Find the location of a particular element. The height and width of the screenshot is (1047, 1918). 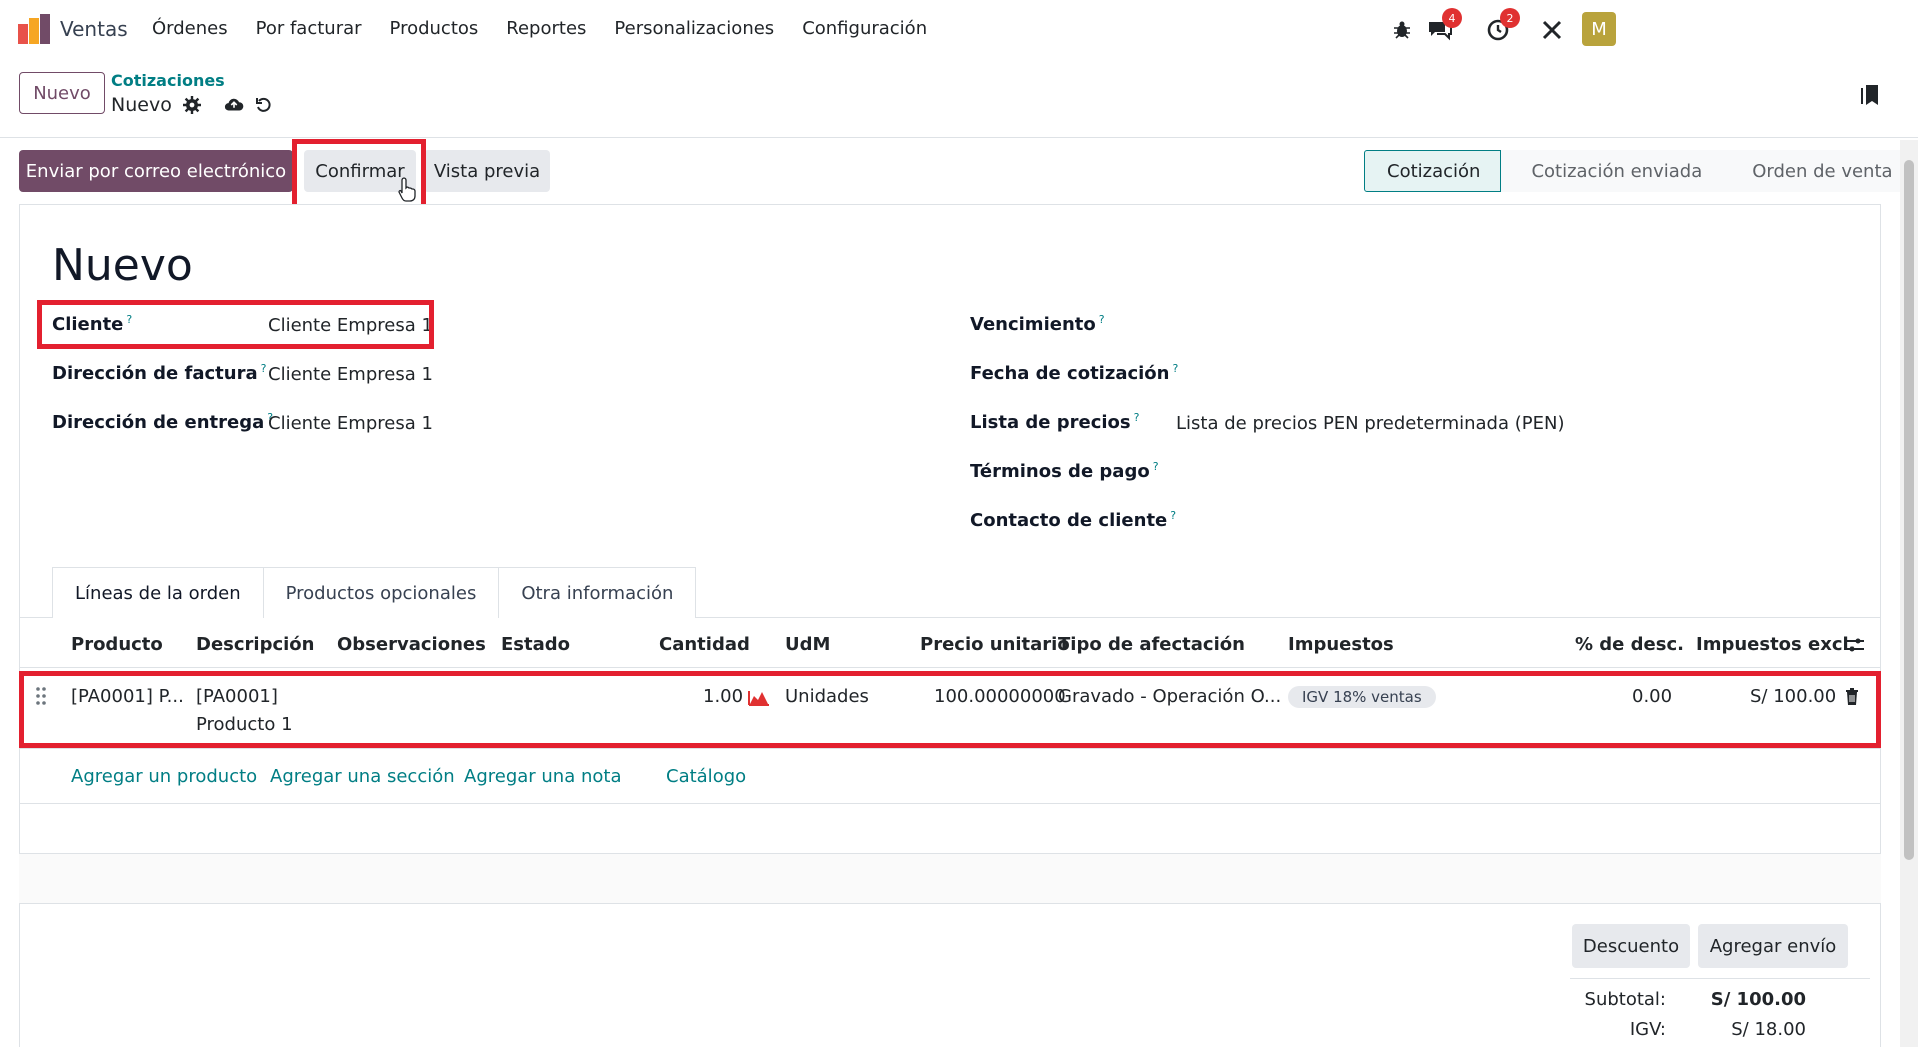

messages-icon: 4 is located at coordinates (1443, 27).